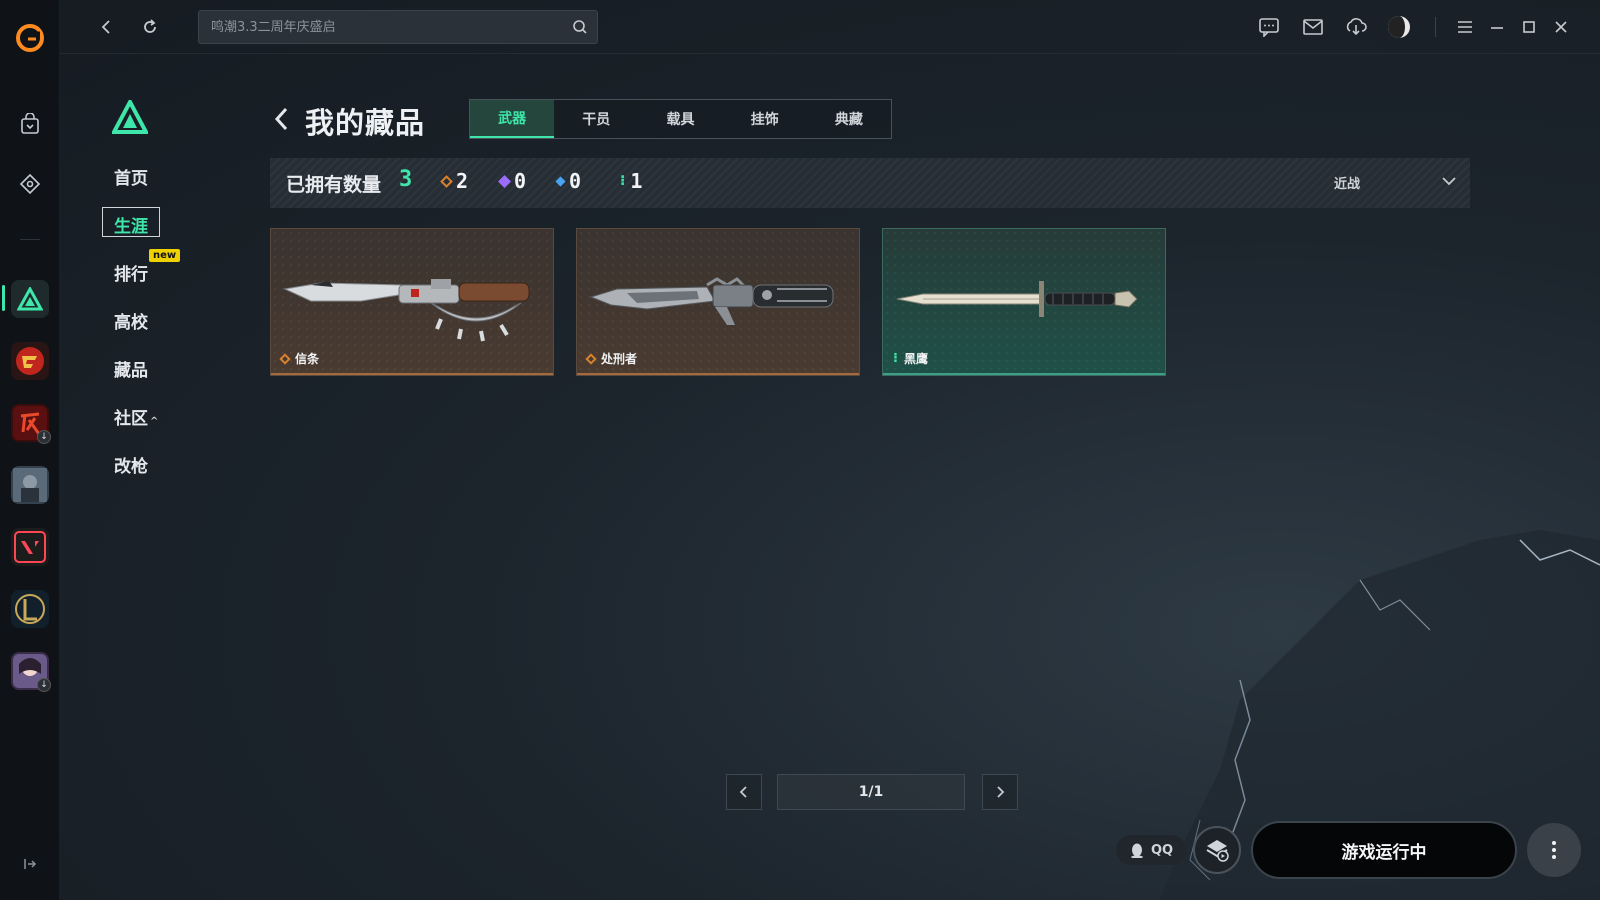 This screenshot has height=900, width=1600. What do you see at coordinates (504, 181) in the screenshot?
I see `purple-rarity-icon` at bounding box center [504, 181].